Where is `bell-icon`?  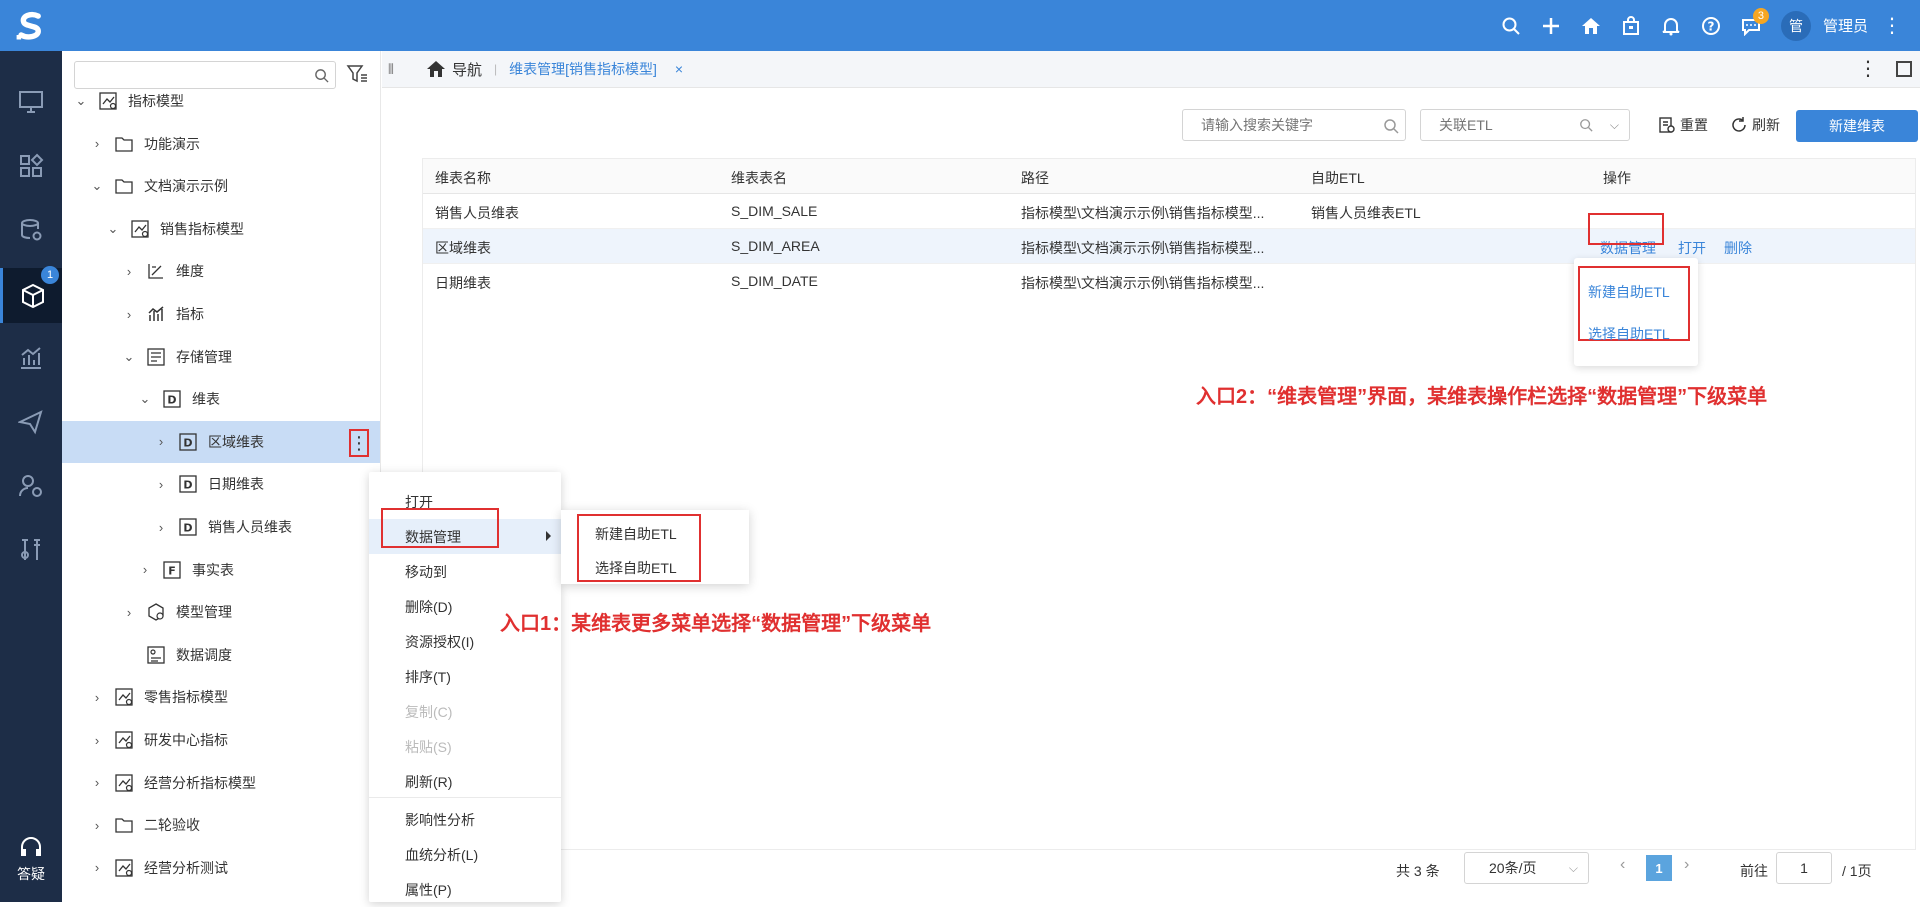 bell-icon is located at coordinates (1671, 25).